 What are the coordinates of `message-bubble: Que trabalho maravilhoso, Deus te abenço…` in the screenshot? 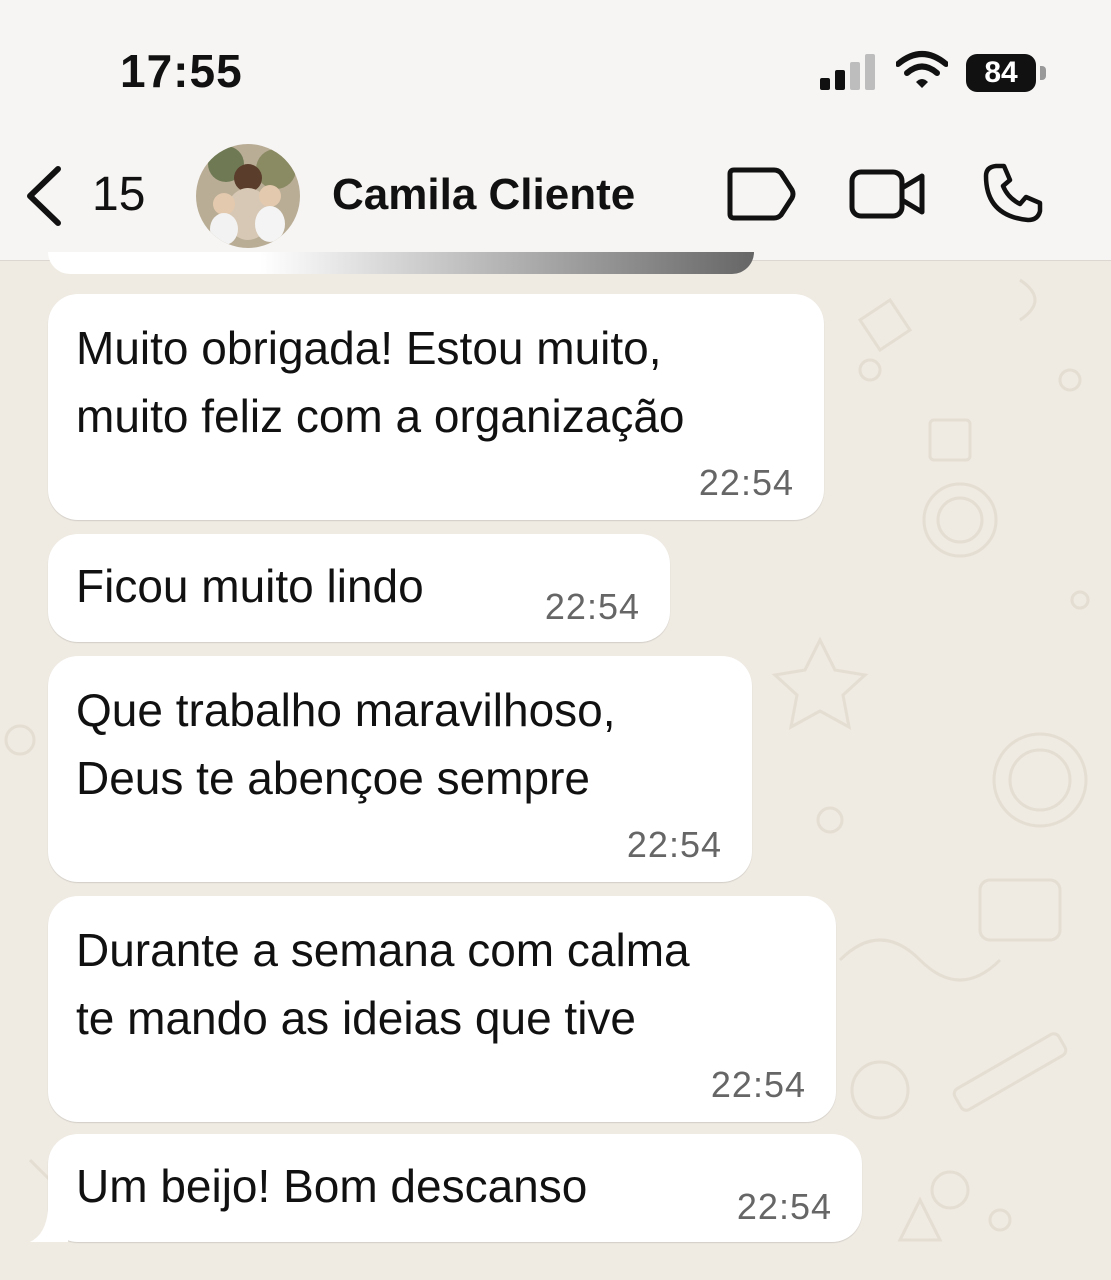 It's located at (400, 769).